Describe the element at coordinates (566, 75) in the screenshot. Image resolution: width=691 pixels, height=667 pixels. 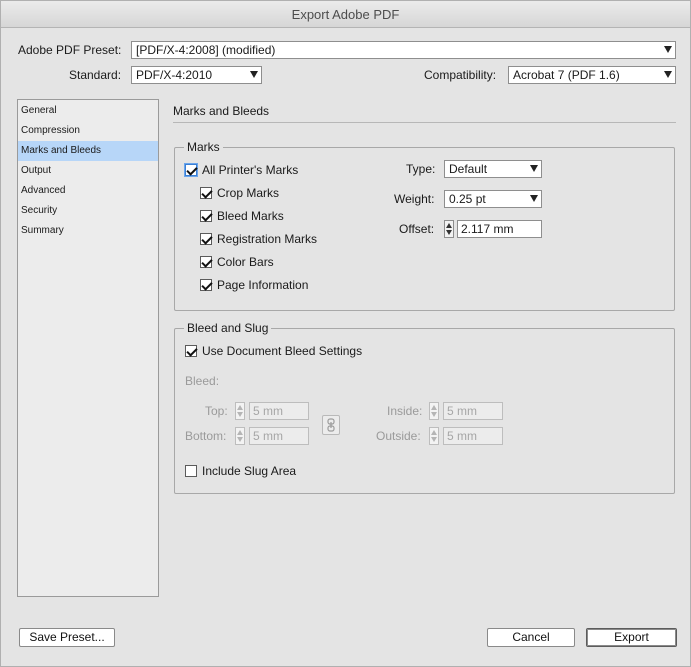
I see `compatibility-value: Acrobat 7 (PDF 1.6)` at that location.